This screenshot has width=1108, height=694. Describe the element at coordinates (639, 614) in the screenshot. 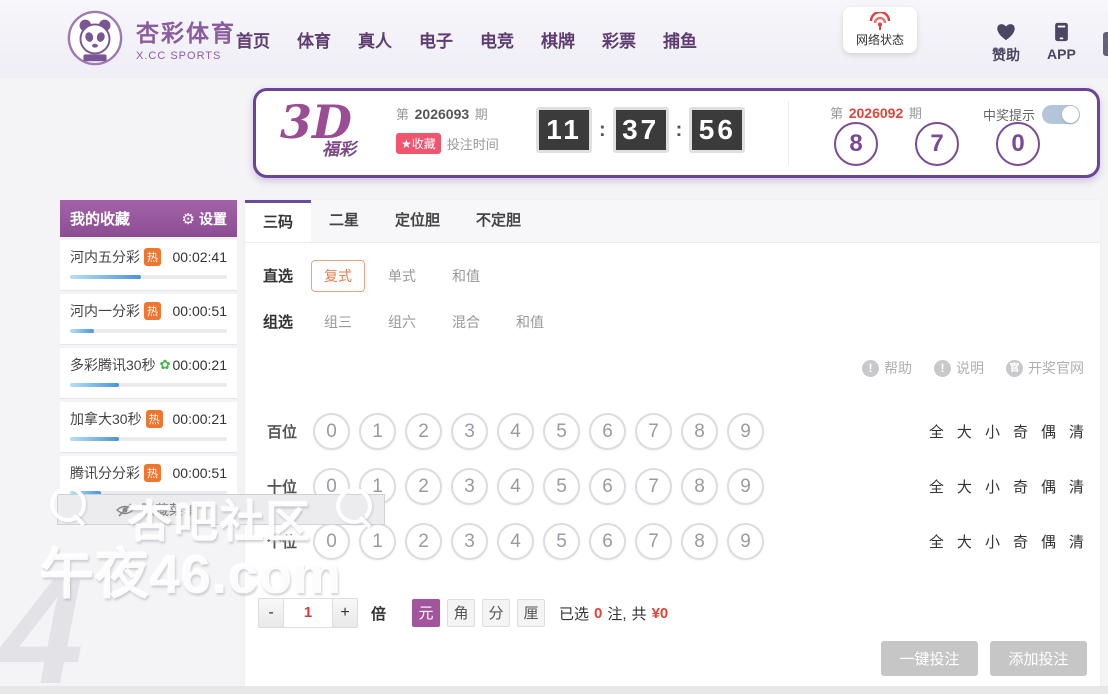

I see `total-prefix: 共` at that location.